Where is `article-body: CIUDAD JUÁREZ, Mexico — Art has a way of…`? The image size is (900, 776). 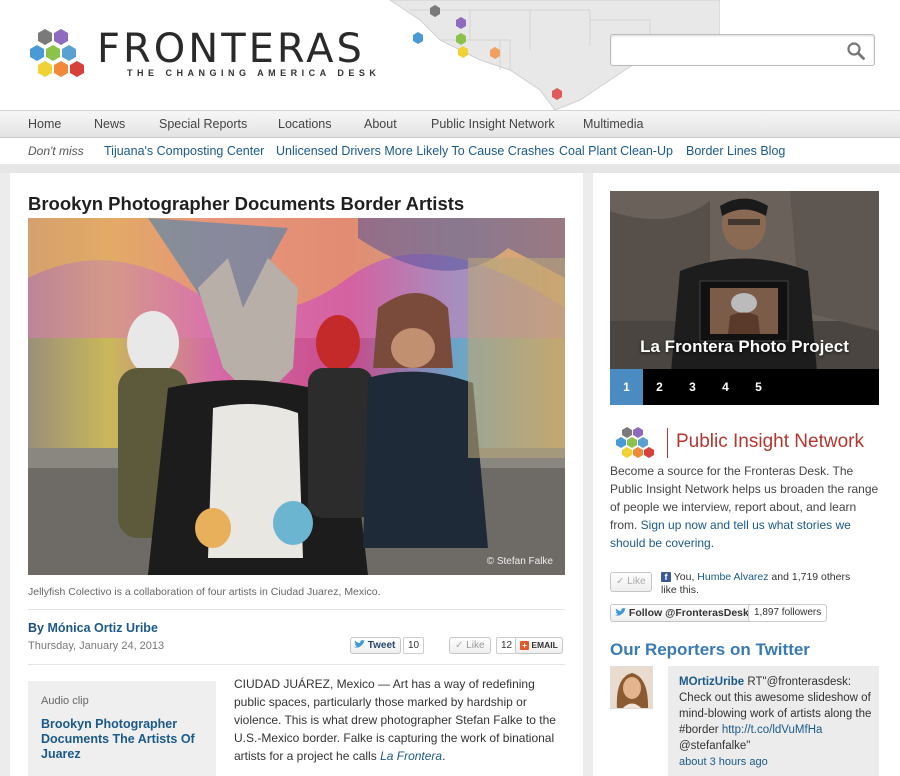 article-body: CIUDAD JUÁREZ, Mexico — Art has a way of… is located at coordinates (400, 720).